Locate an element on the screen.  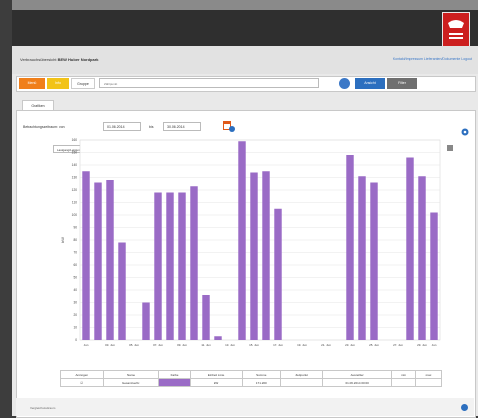
x-tick-label: 29. Jun is located at coordinates (422, 345).